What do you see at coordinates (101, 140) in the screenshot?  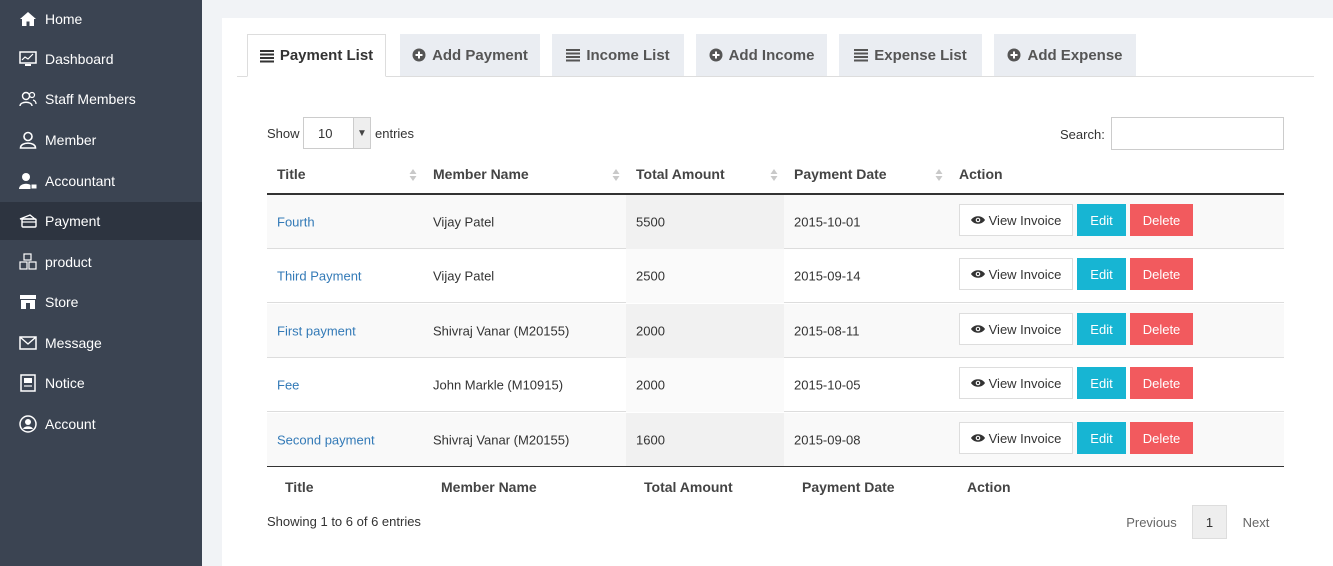 I see `sidebar-item-member: Member` at bounding box center [101, 140].